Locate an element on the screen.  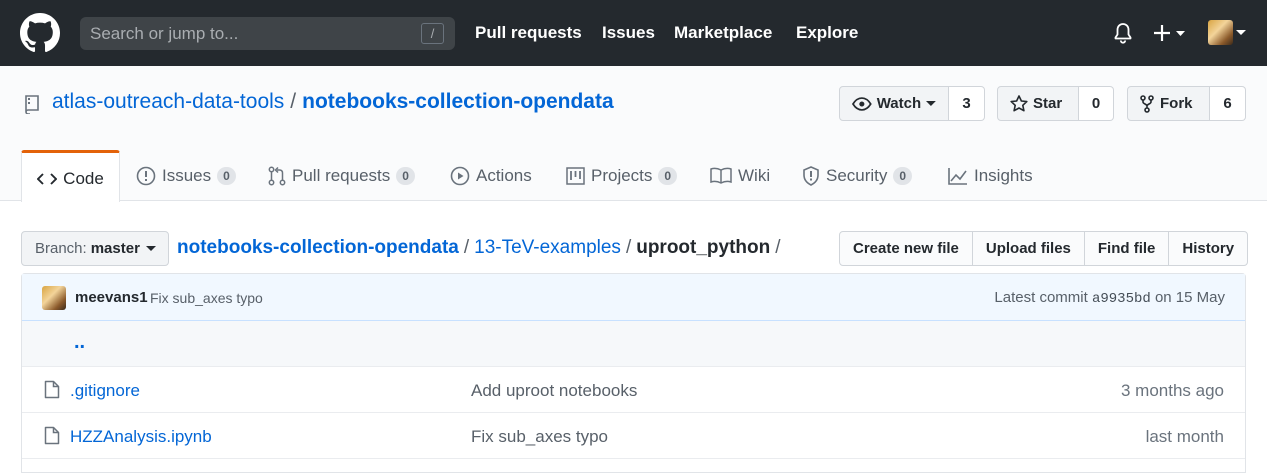
tab-issues: Issues 0 is located at coordinates (186, 175).